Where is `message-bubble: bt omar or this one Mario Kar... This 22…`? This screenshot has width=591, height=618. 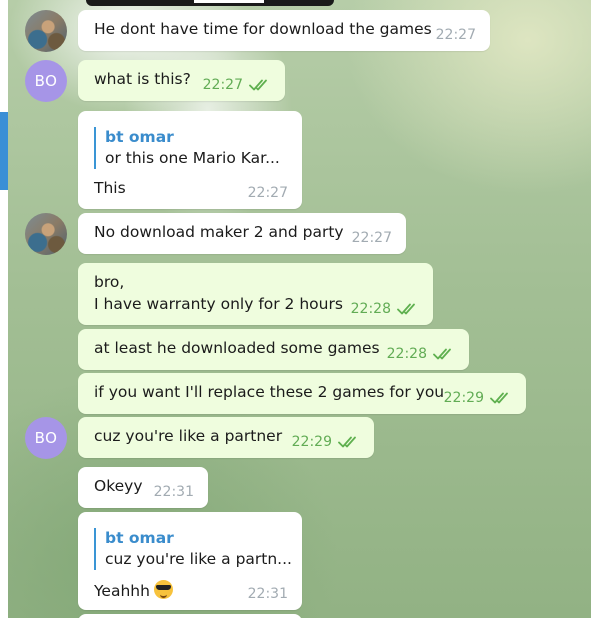
message-bubble: bt omar or this one Mario Kar... This 22… is located at coordinates (190, 160).